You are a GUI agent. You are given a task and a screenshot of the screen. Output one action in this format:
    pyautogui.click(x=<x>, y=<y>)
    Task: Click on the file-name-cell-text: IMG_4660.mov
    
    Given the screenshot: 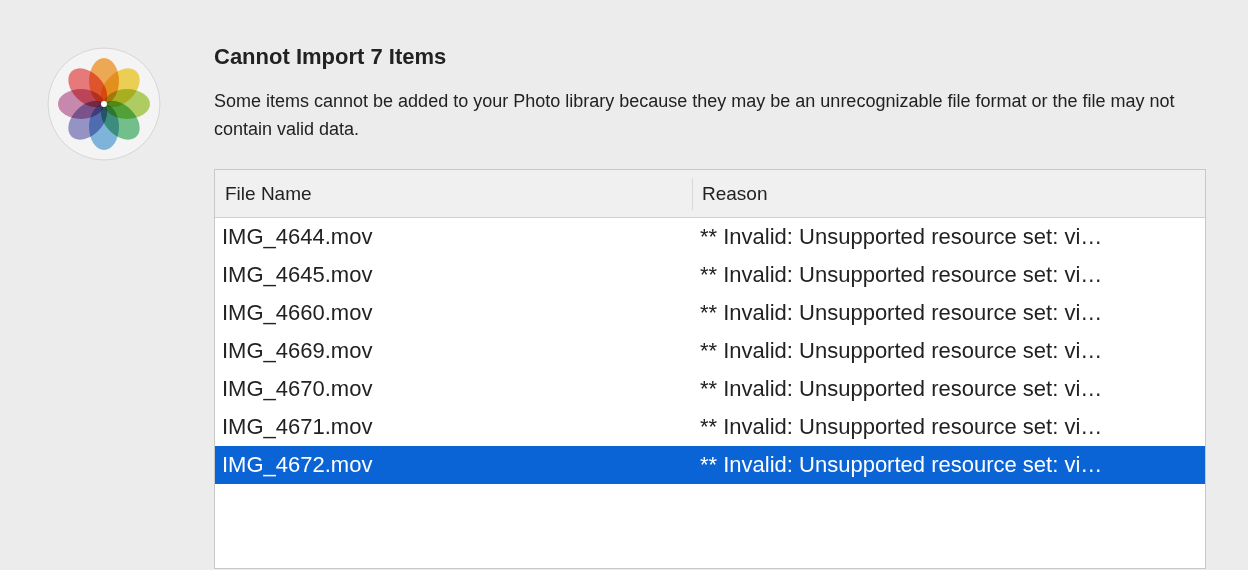 What is the action you would take?
    pyautogui.click(x=297, y=313)
    